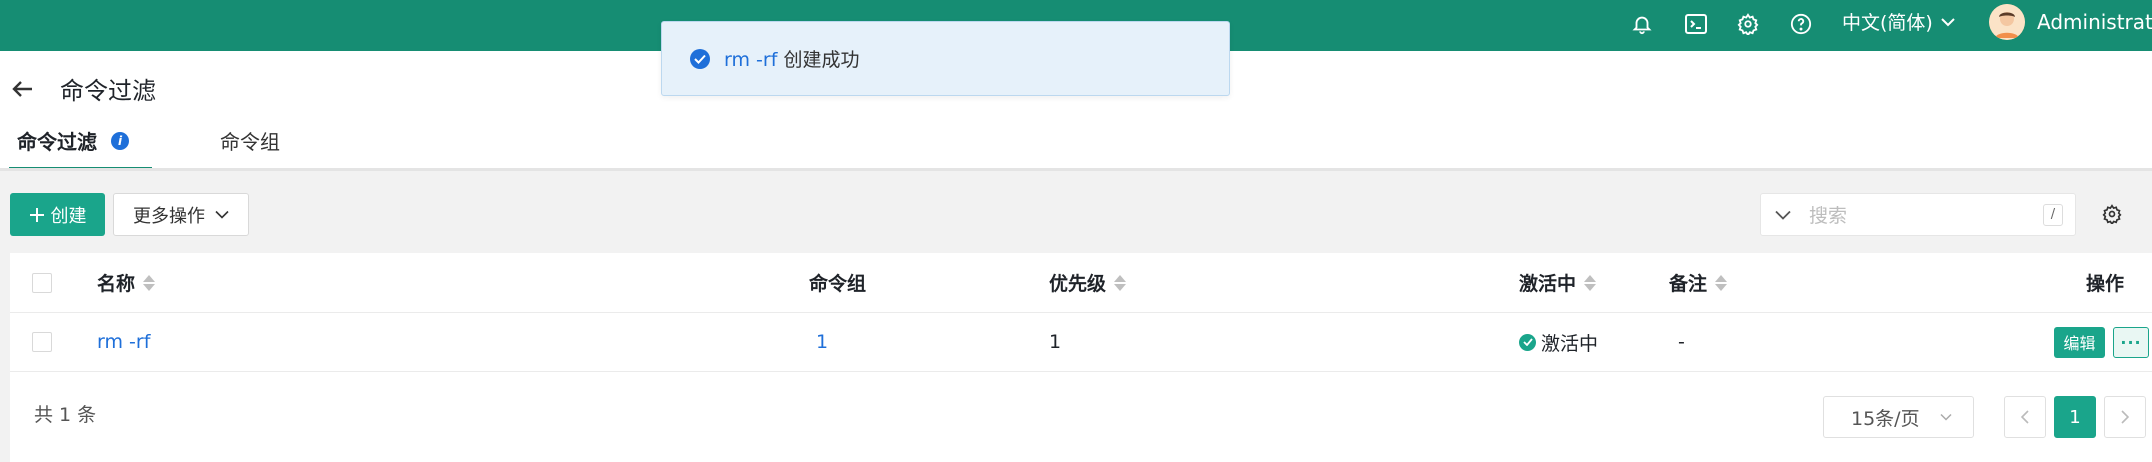 The image size is (2152, 462). Describe the element at coordinates (169, 216) in the screenshot. I see `more-actions-label: 更多操作` at that location.